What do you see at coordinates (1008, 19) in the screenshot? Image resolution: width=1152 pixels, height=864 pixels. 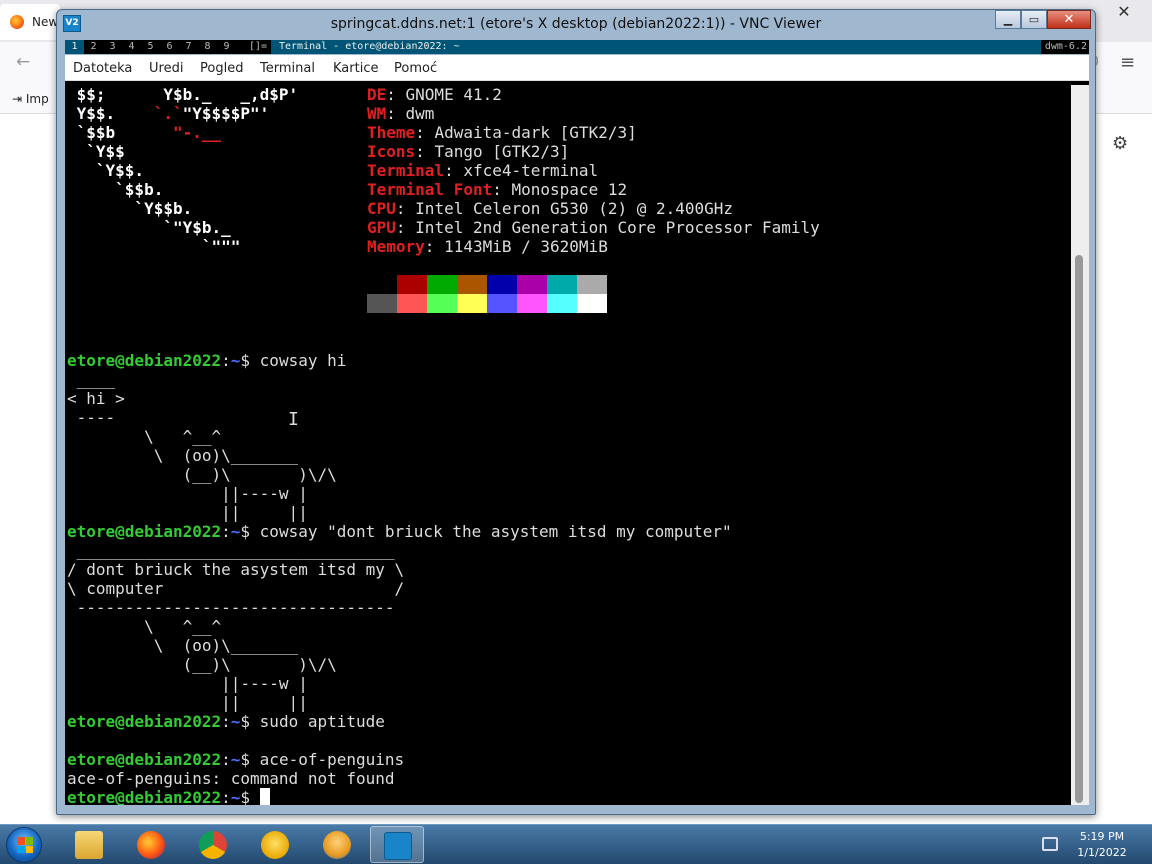 I see `minimize-button: ▁` at bounding box center [1008, 19].